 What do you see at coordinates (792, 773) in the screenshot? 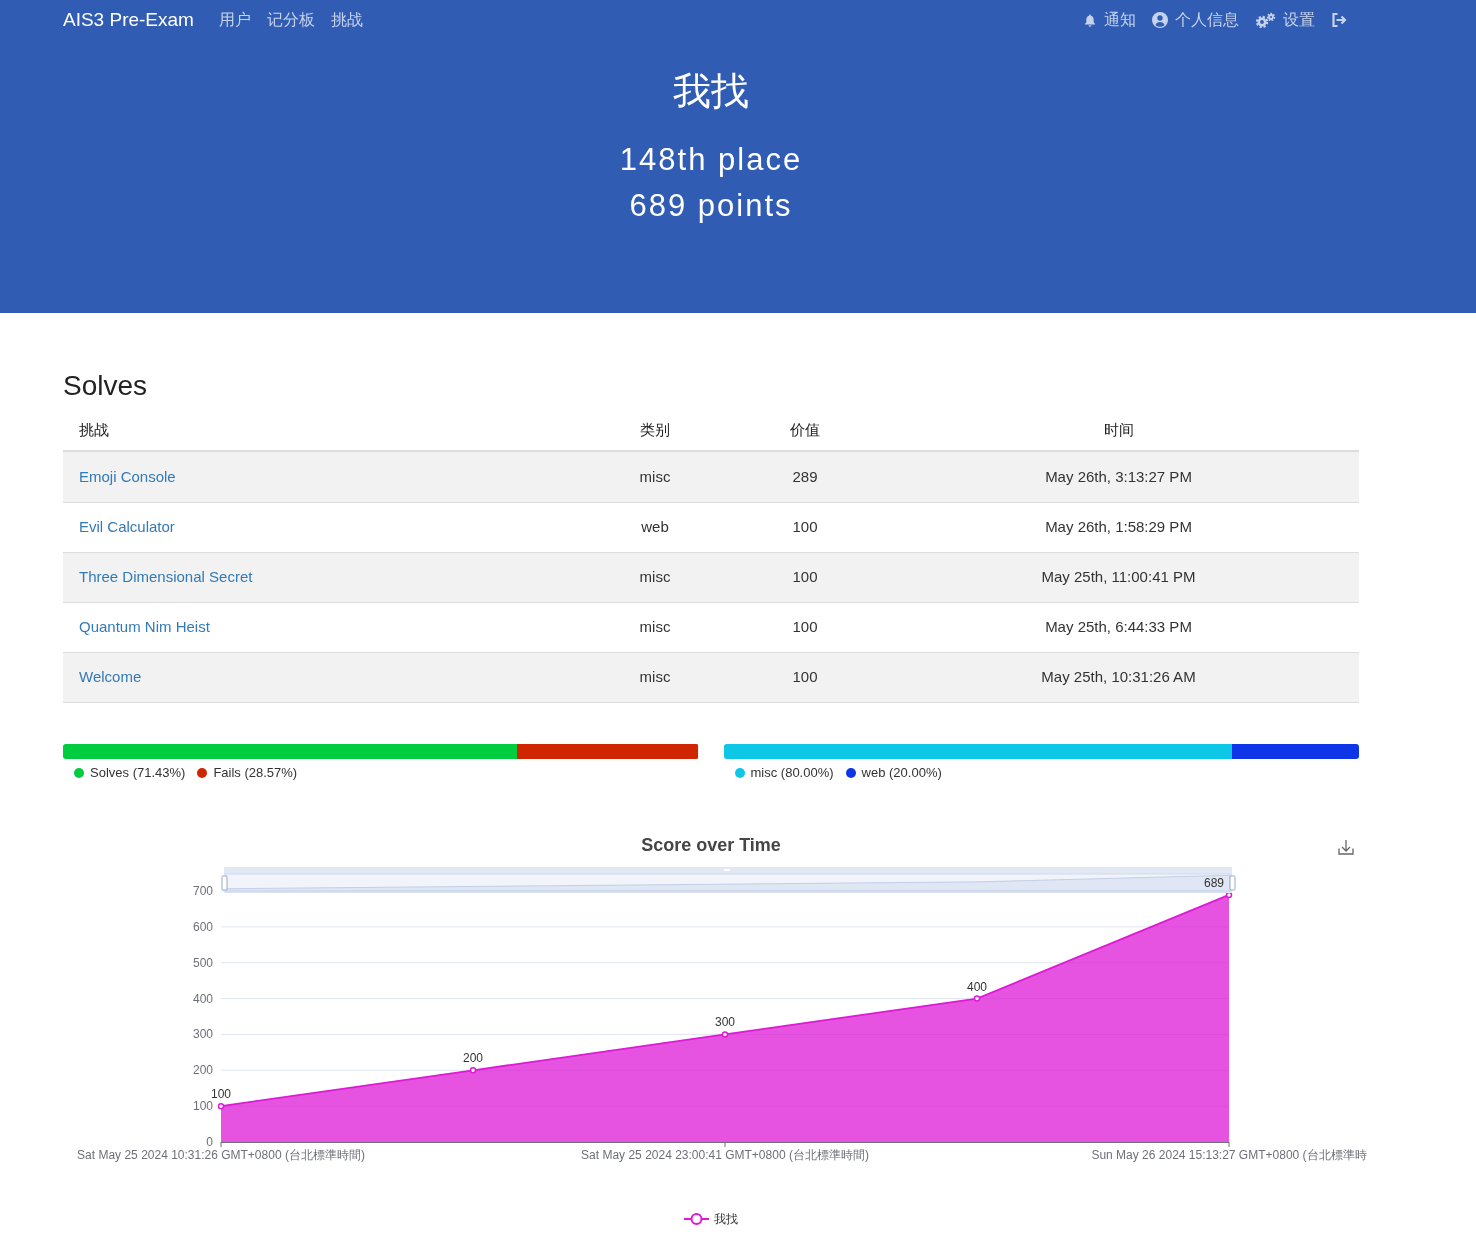
I see `legend-label: misc (80.00%)` at bounding box center [792, 773].